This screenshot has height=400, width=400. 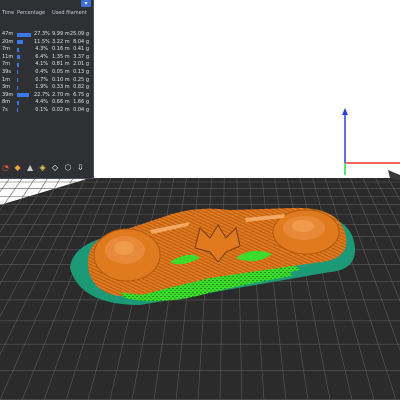 I want to click on row-time: 11m, so click(x=8, y=56).